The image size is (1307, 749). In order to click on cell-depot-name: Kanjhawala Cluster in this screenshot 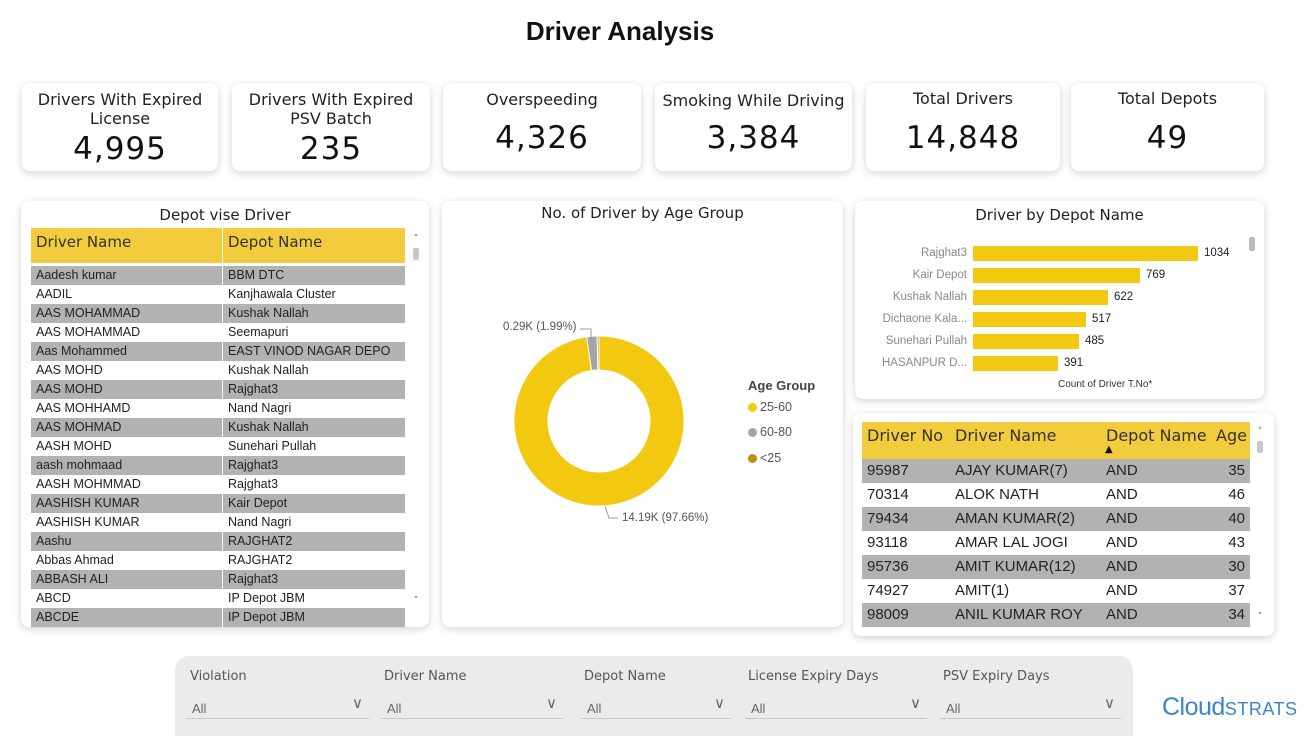, I will do `click(282, 294)`.